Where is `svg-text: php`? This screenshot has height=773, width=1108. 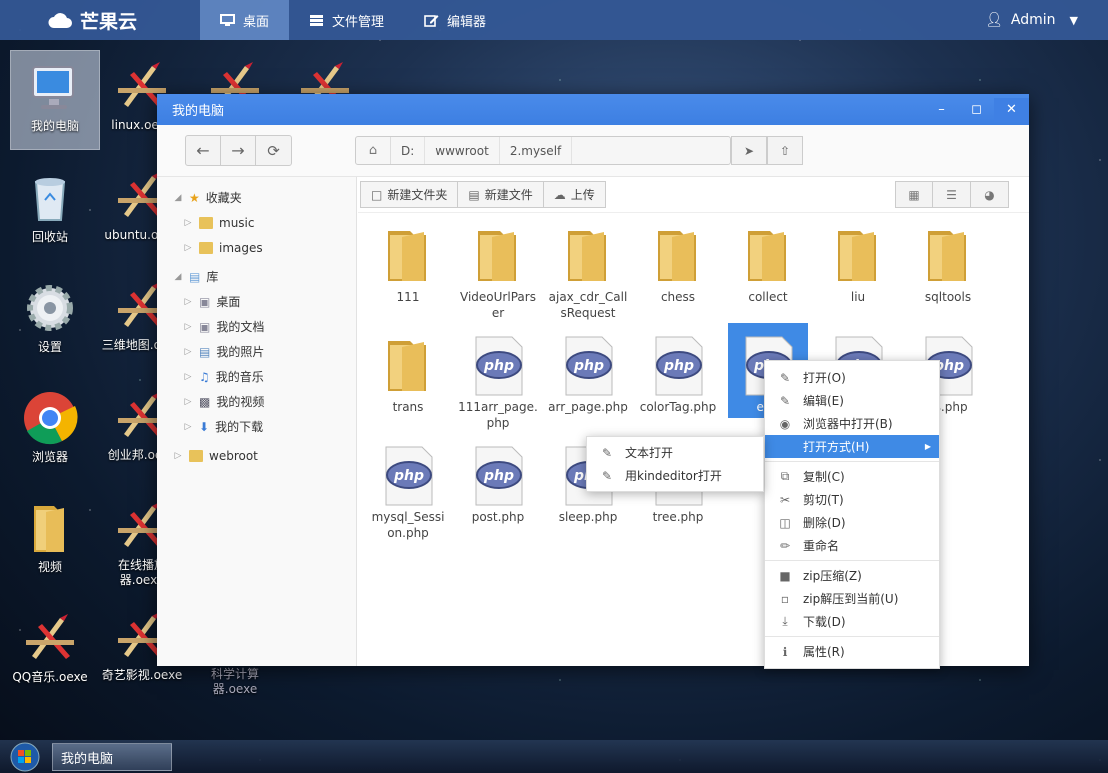 svg-text: php is located at coordinates (498, 366).